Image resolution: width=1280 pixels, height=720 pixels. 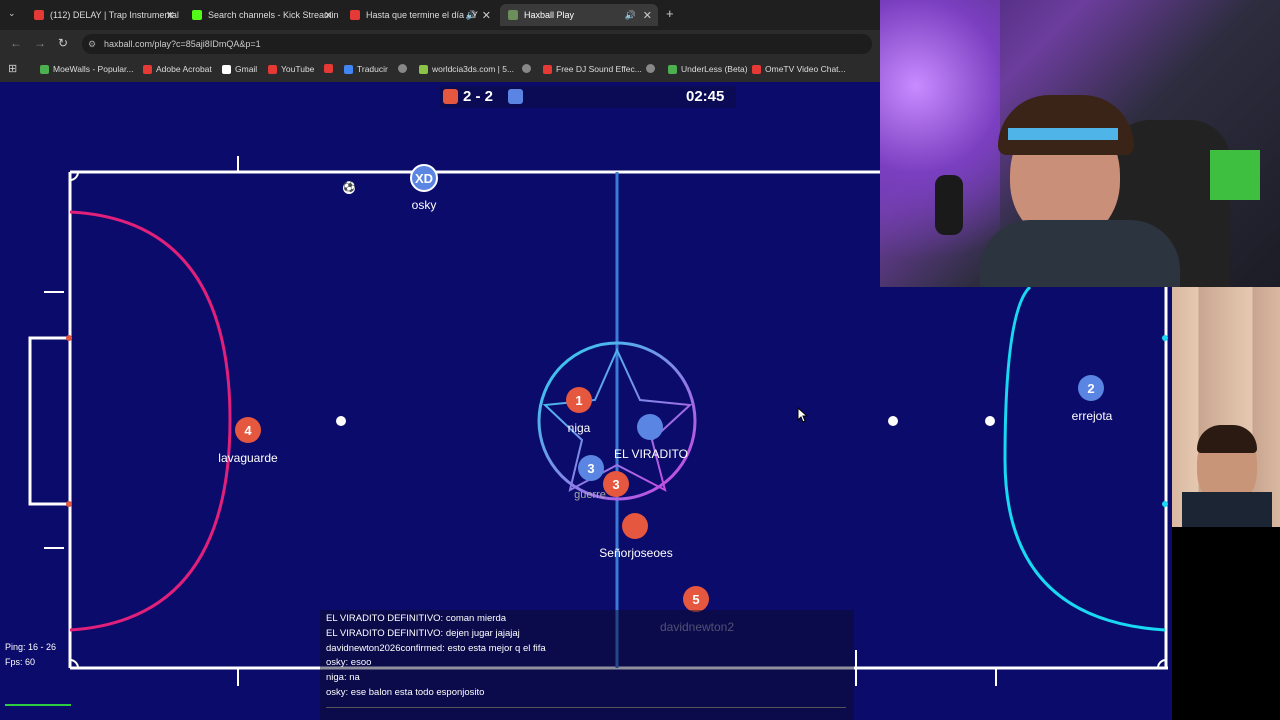 What do you see at coordinates (636, 553) in the screenshot?
I see `player-name-senorjoseoes: Señorjoseoes` at bounding box center [636, 553].